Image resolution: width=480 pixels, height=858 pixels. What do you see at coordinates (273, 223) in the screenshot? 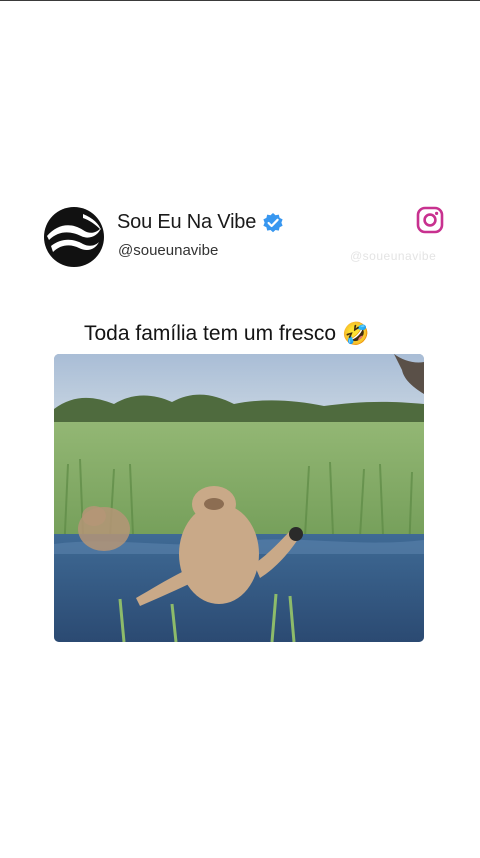
I see `verified-badge-icon` at bounding box center [273, 223].